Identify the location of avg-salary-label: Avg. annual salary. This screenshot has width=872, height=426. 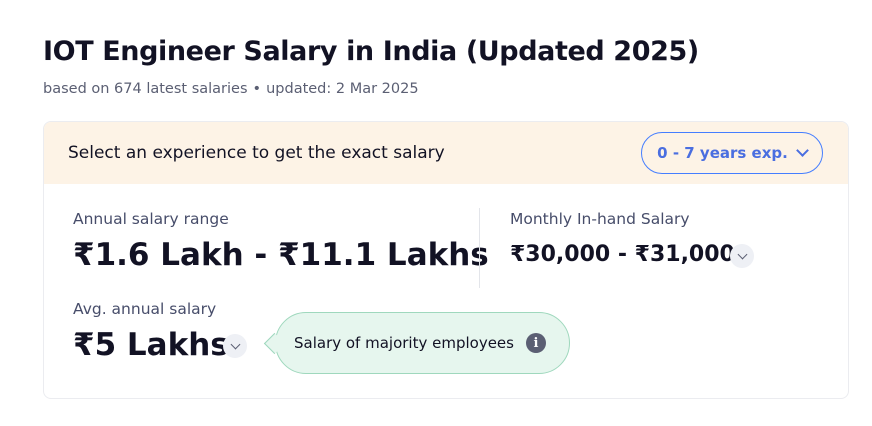
(145, 309).